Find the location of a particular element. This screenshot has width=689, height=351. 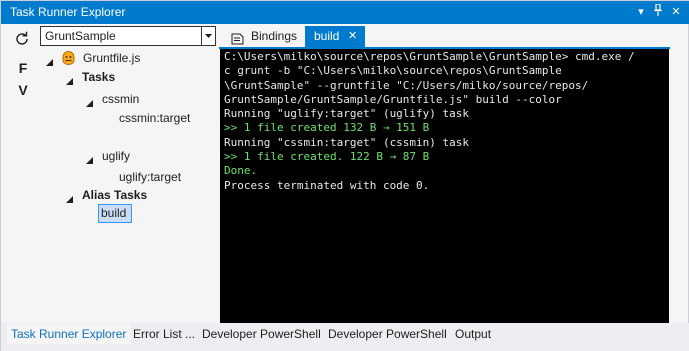

grunt-icon is located at coordinates (68, 58).